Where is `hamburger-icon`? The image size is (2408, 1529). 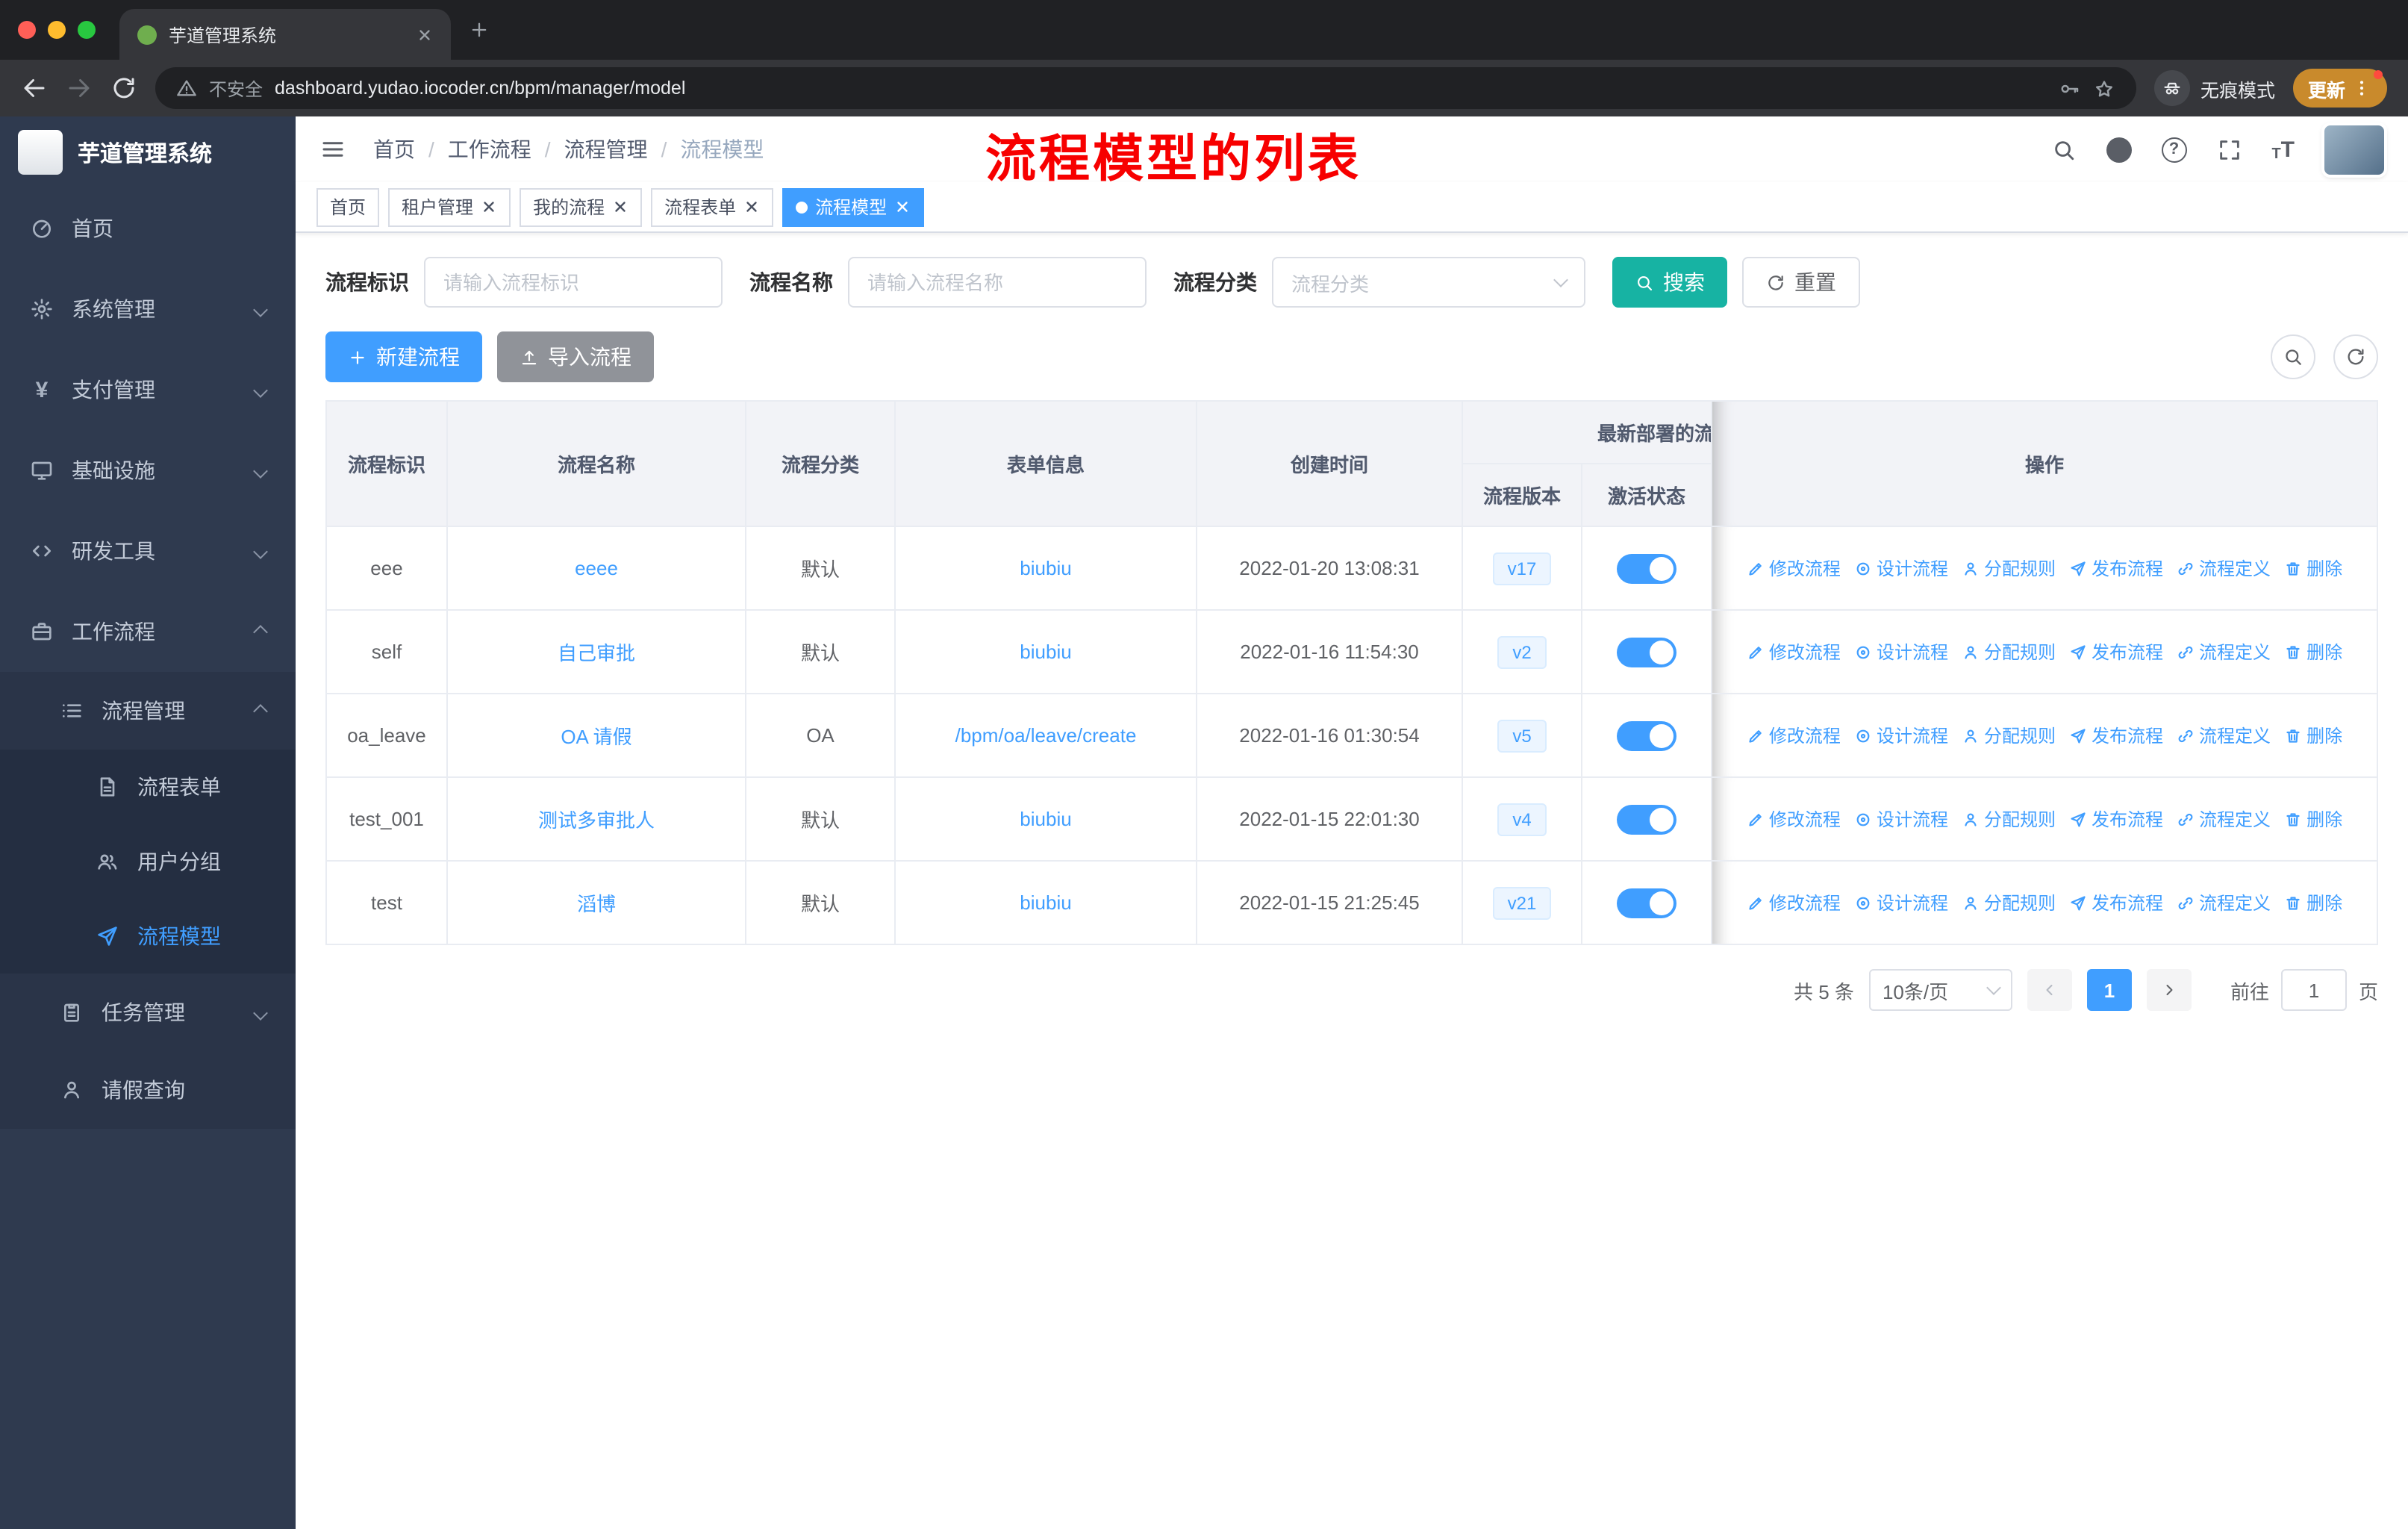 hamburger-icon is located at coordinates (332, 149).